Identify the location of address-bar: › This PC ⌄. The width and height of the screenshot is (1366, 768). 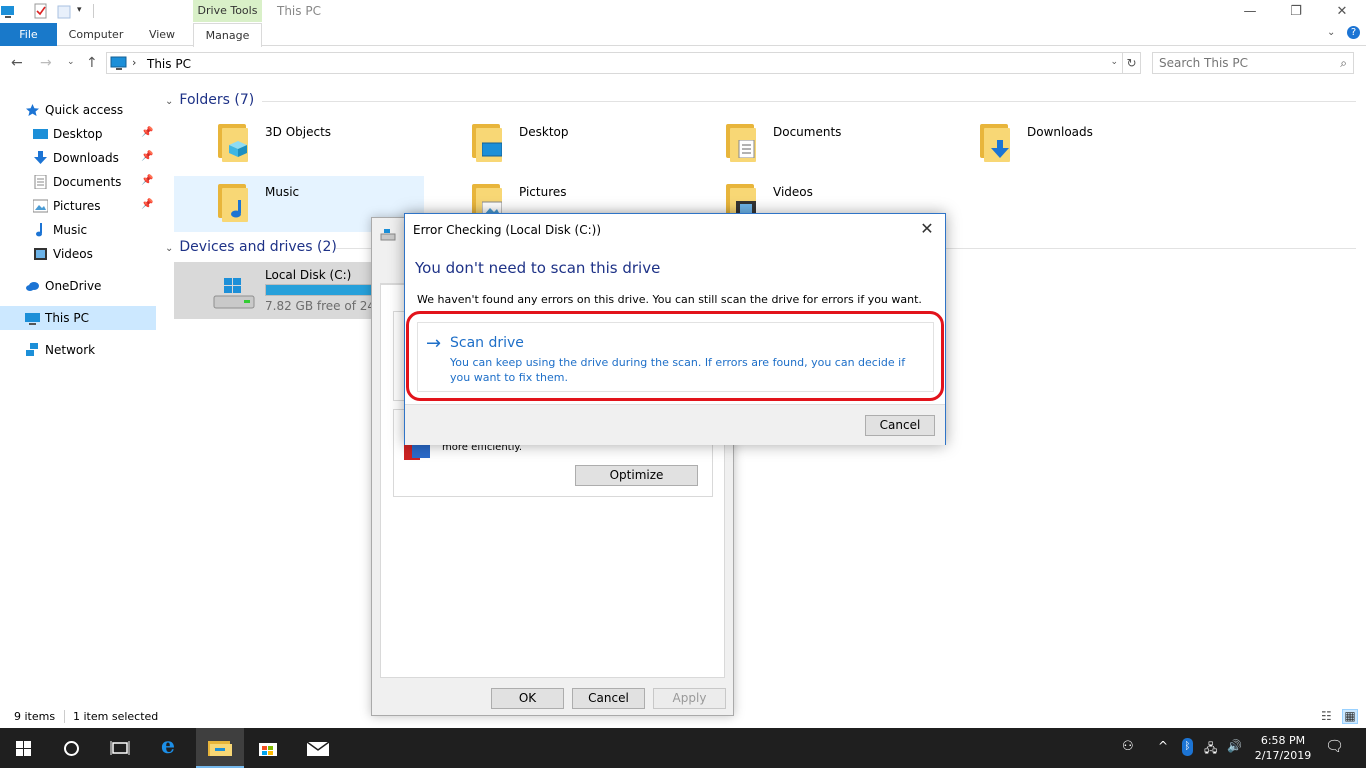
(614, 63).